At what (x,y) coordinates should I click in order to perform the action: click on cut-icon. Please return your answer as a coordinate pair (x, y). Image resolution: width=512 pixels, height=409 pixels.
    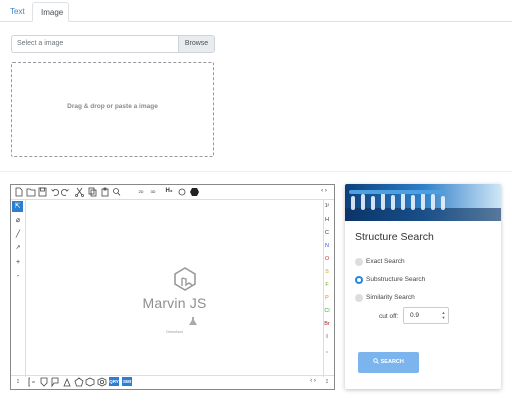
    Looking at the image, I should click on (79, 192).